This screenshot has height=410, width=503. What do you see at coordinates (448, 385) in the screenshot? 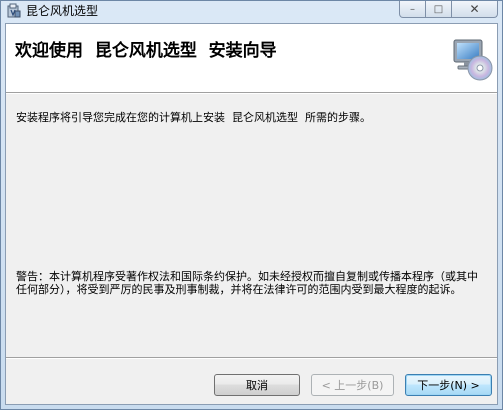
I see `next-button: 下一步(N) >` at bounding box center [448, 385].